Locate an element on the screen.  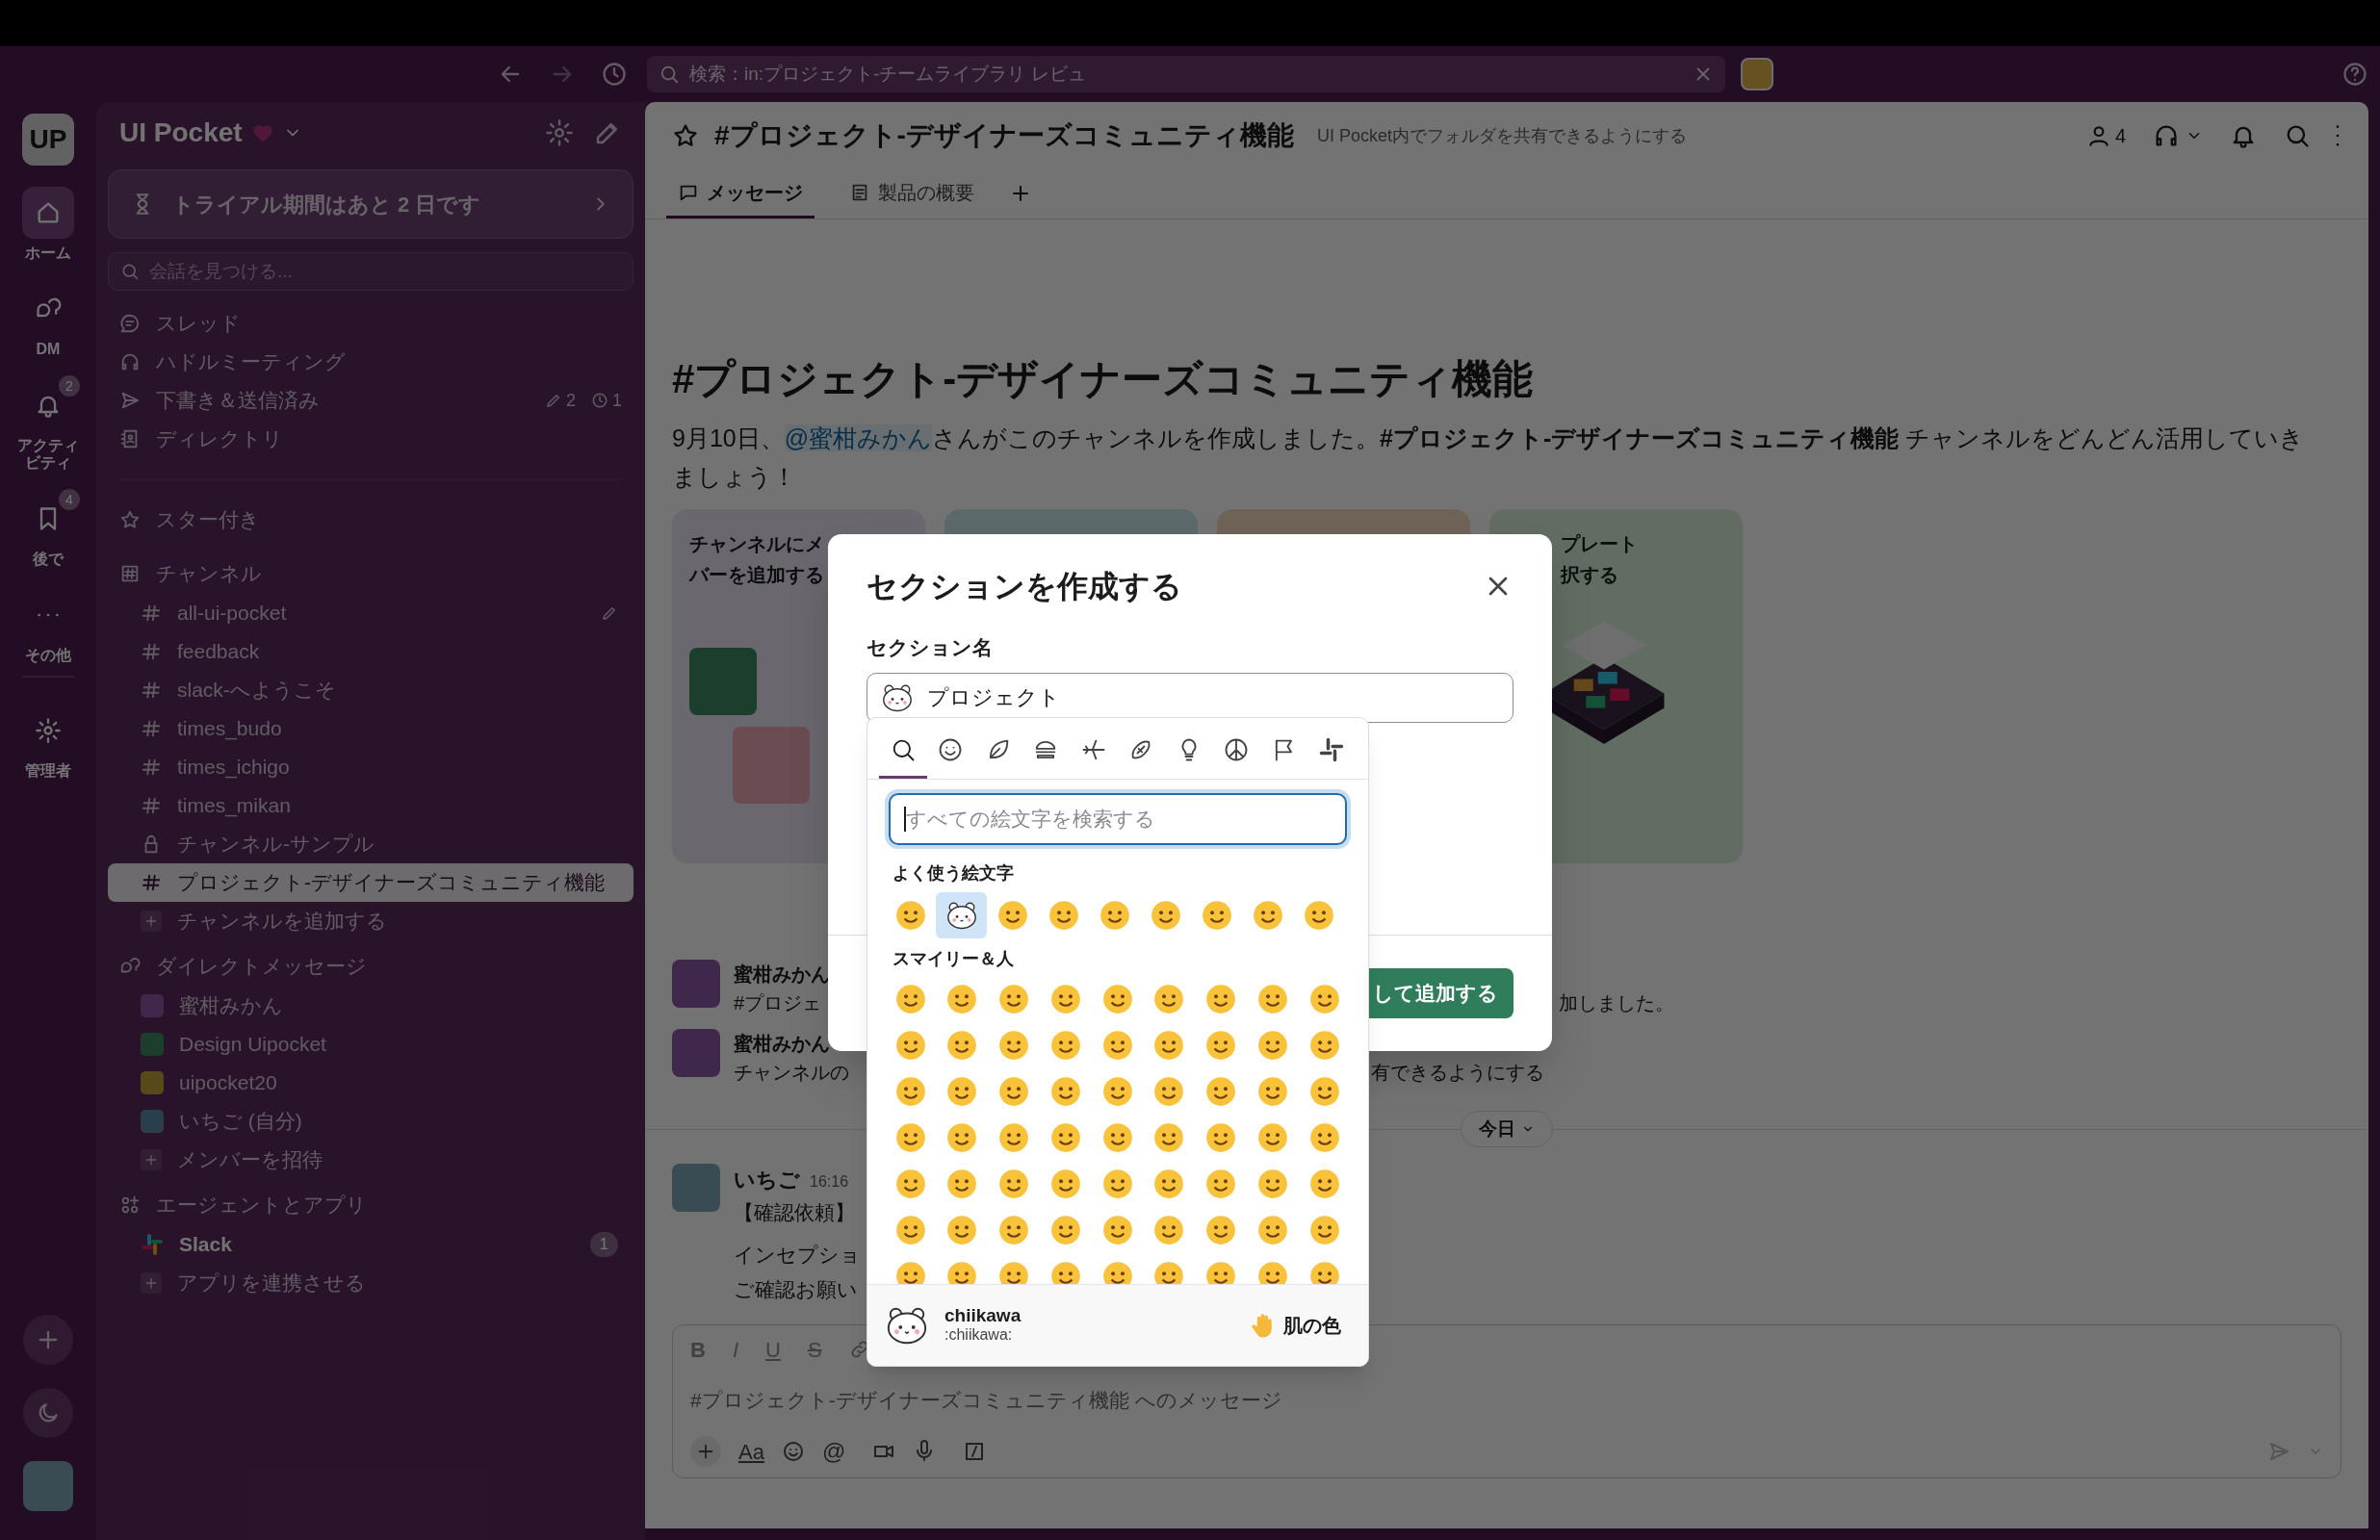
channel-item: チャンネル-サンプル is located at coordinates (371, 844).